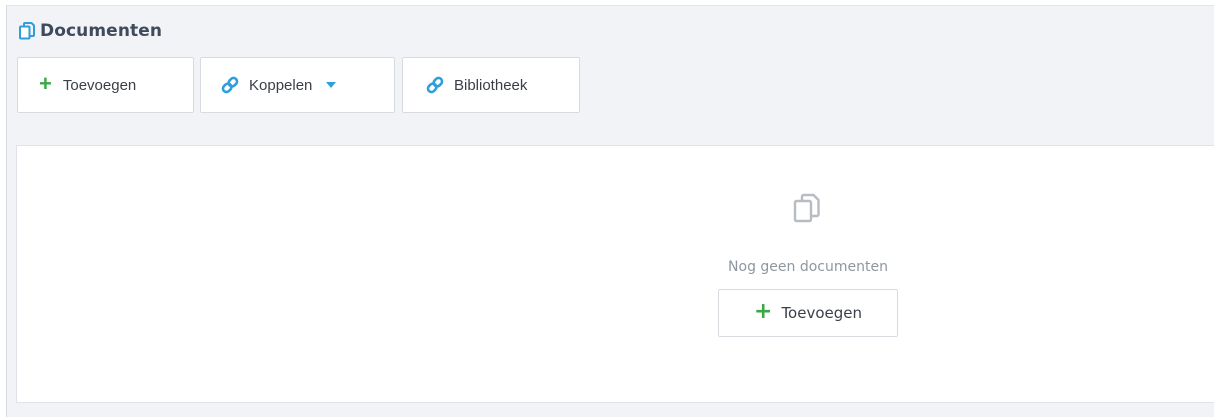 This screenshot has height=417, width=1214. I want to click on empty-state-add-label: Toevoegen, so click(821, 313).